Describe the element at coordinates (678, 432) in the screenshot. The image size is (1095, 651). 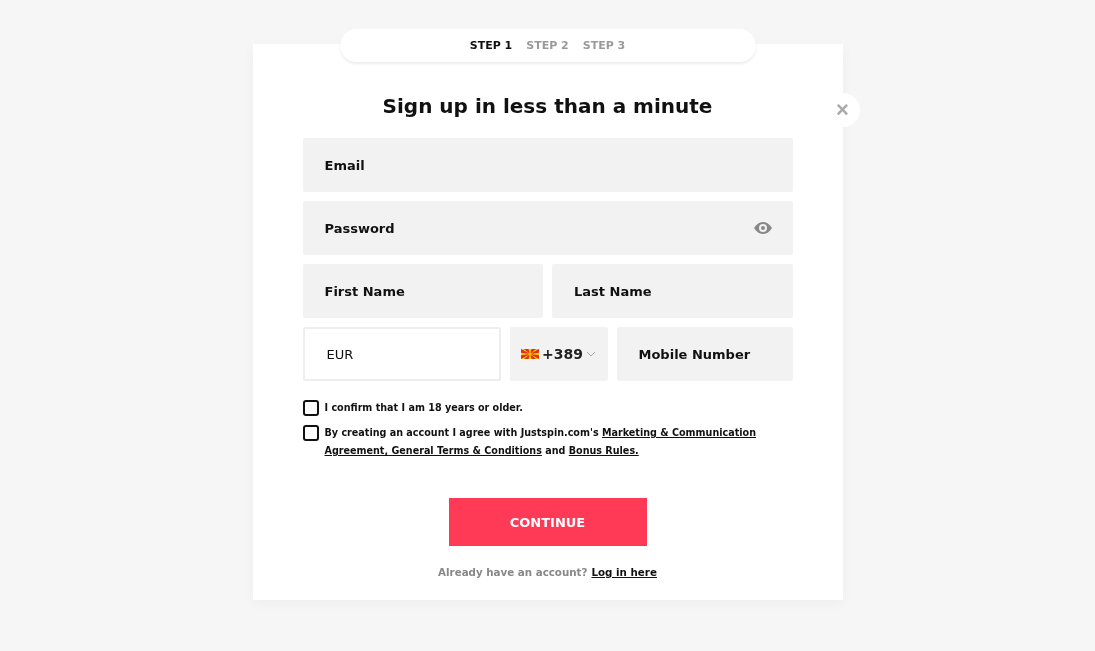
I see `terms-link: Marketing & Communication` at that location.